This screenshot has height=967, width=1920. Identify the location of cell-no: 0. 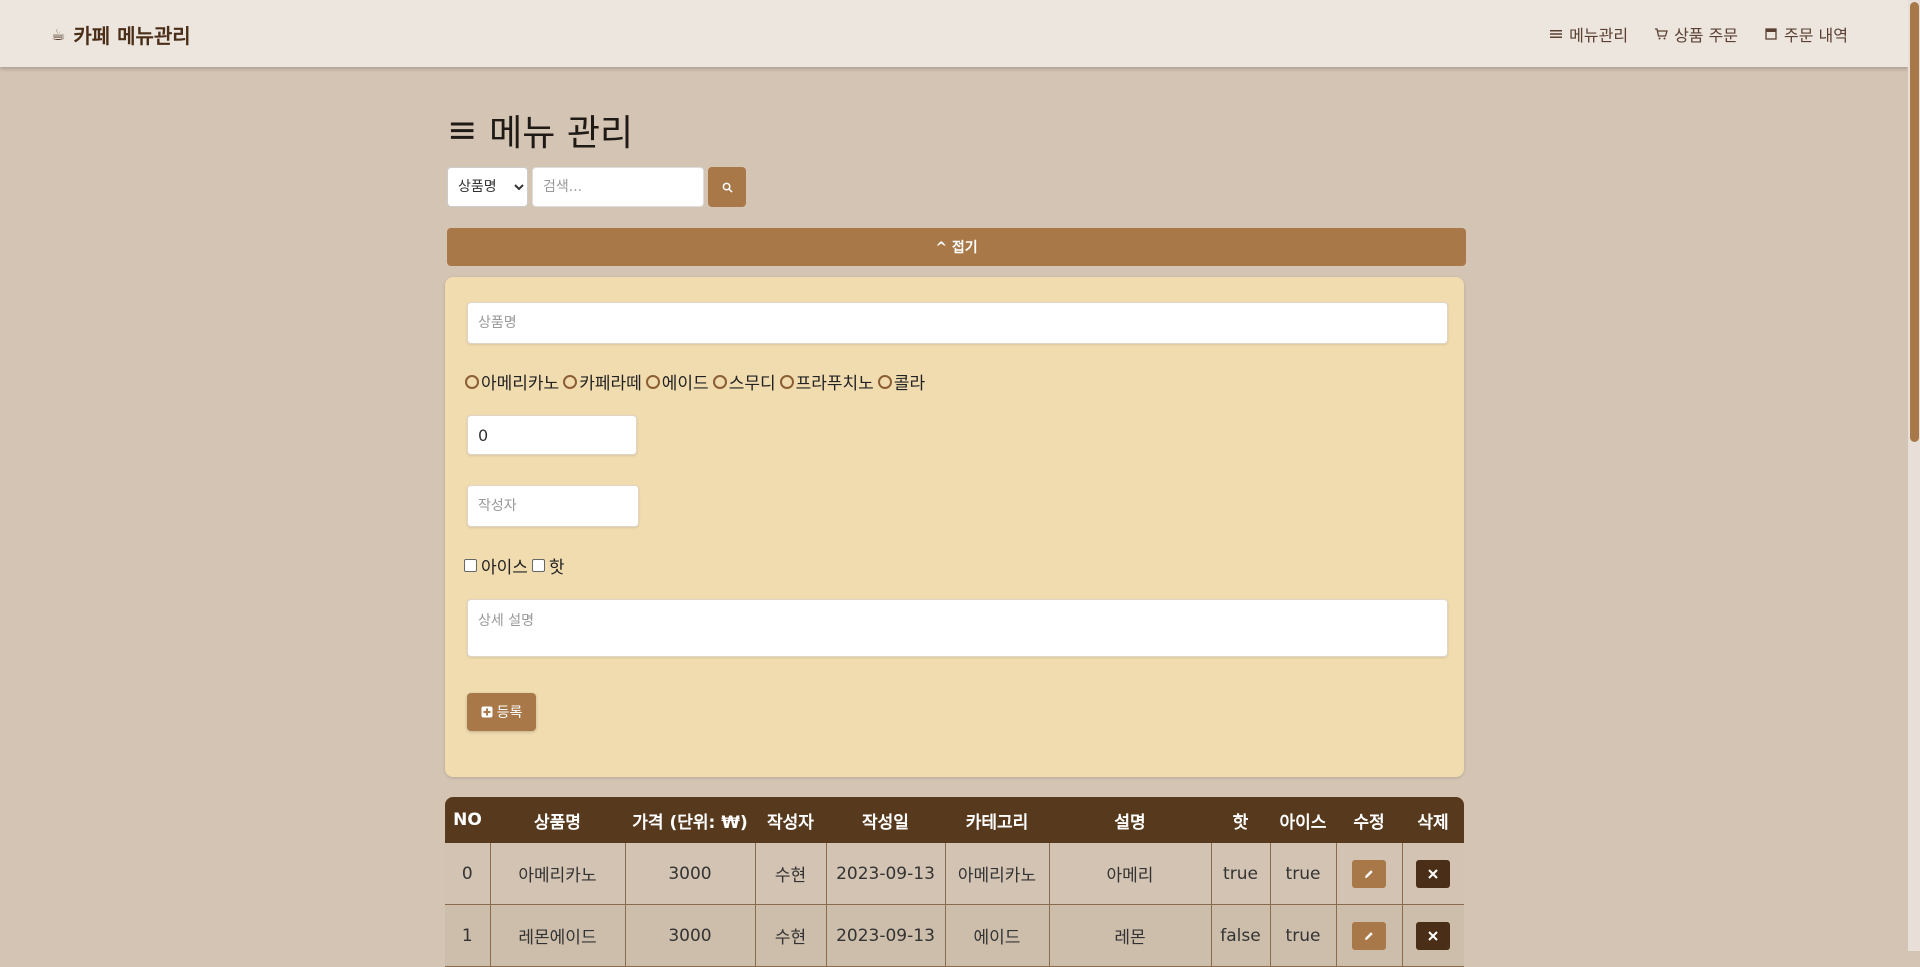
(468, 874).